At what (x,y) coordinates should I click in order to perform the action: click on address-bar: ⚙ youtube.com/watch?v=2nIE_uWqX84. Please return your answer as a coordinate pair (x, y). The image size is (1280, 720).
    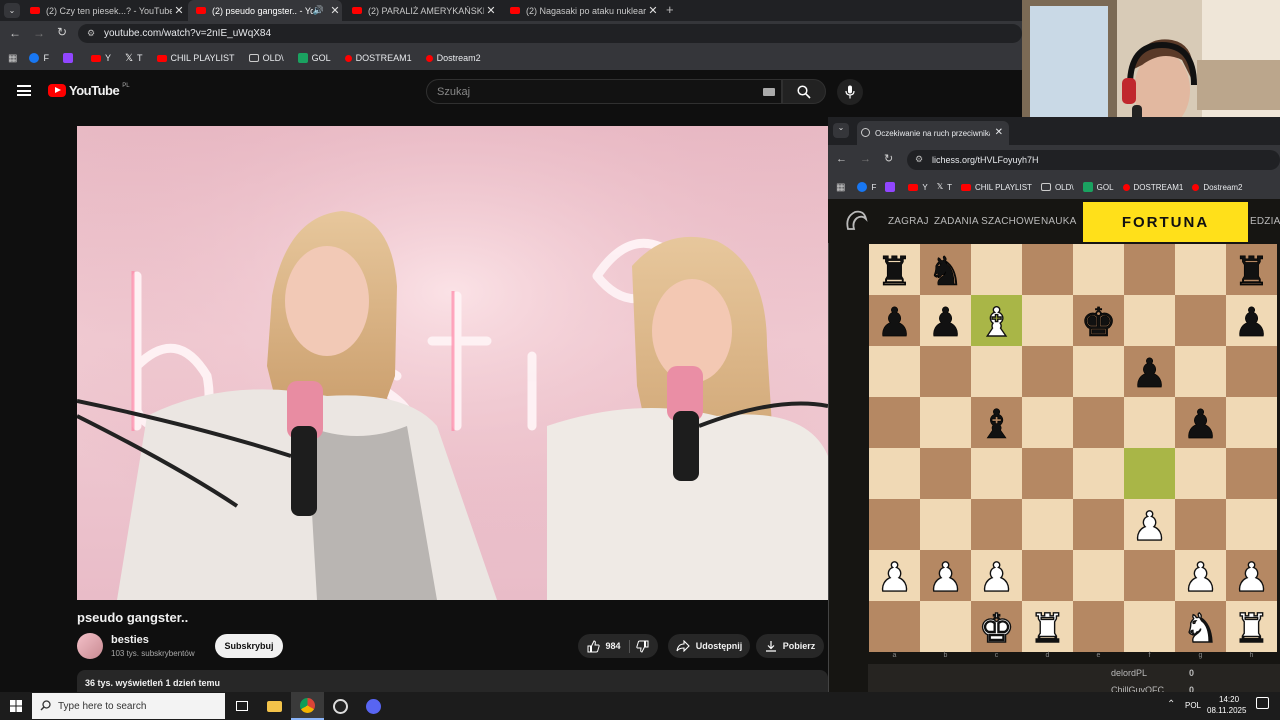
    Looking at the image, I should click on (550, 33).